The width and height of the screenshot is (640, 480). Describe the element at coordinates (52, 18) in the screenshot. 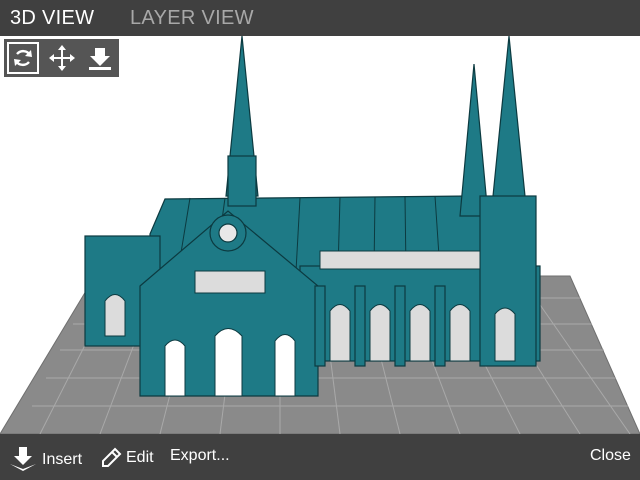

I see `tab-3d-view: 3D VIEW` at that location.